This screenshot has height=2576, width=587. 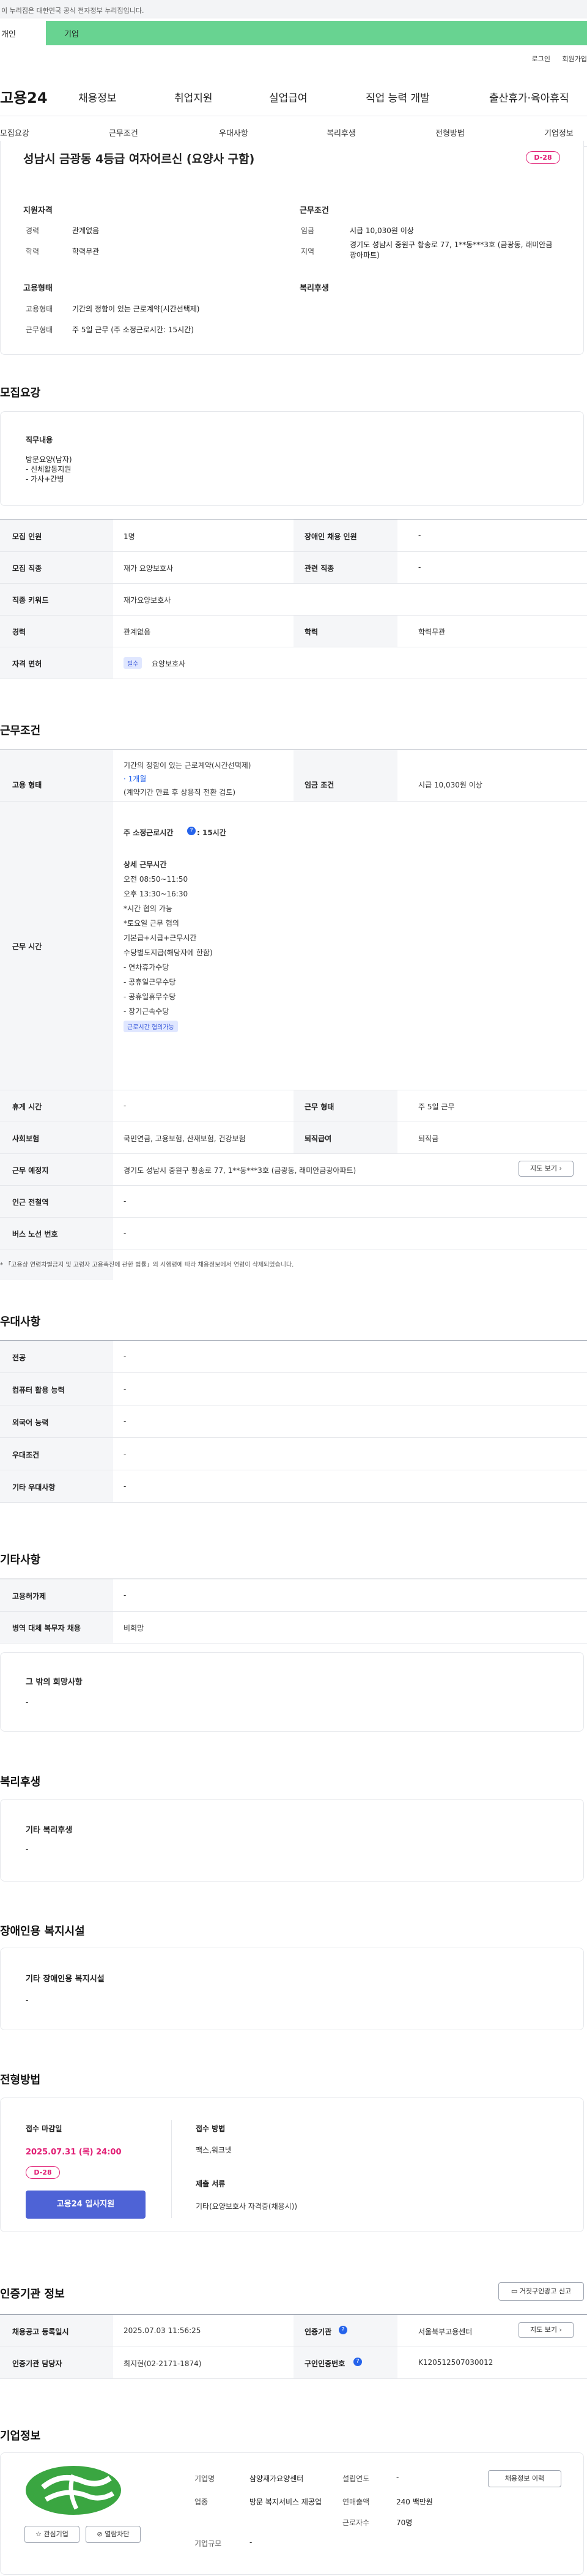 I want to click on fav-button-label: 관심기업, so click(x=55, y=2534).